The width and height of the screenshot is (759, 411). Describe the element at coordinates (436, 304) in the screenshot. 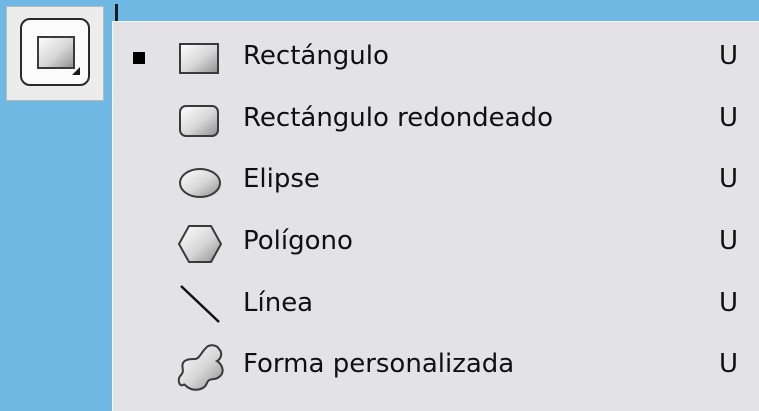

I see `menu-item-line: Línea U` at that location.